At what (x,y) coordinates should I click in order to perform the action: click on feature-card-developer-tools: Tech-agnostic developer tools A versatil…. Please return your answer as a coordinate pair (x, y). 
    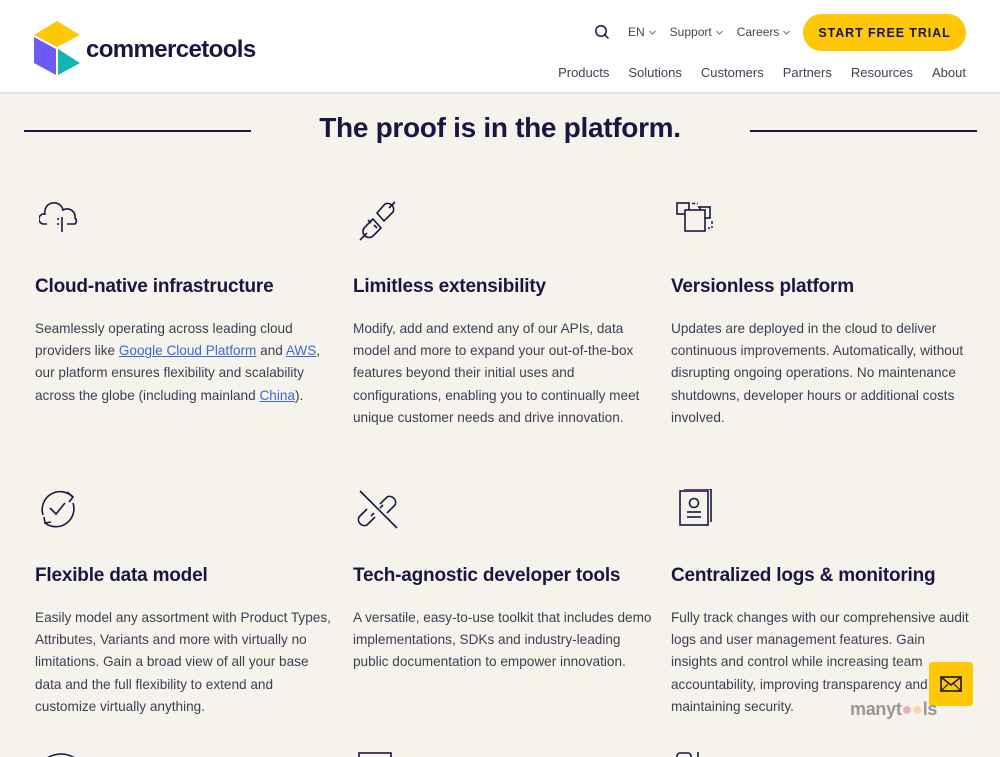
    Looking at the image, I should click on (503, 579).